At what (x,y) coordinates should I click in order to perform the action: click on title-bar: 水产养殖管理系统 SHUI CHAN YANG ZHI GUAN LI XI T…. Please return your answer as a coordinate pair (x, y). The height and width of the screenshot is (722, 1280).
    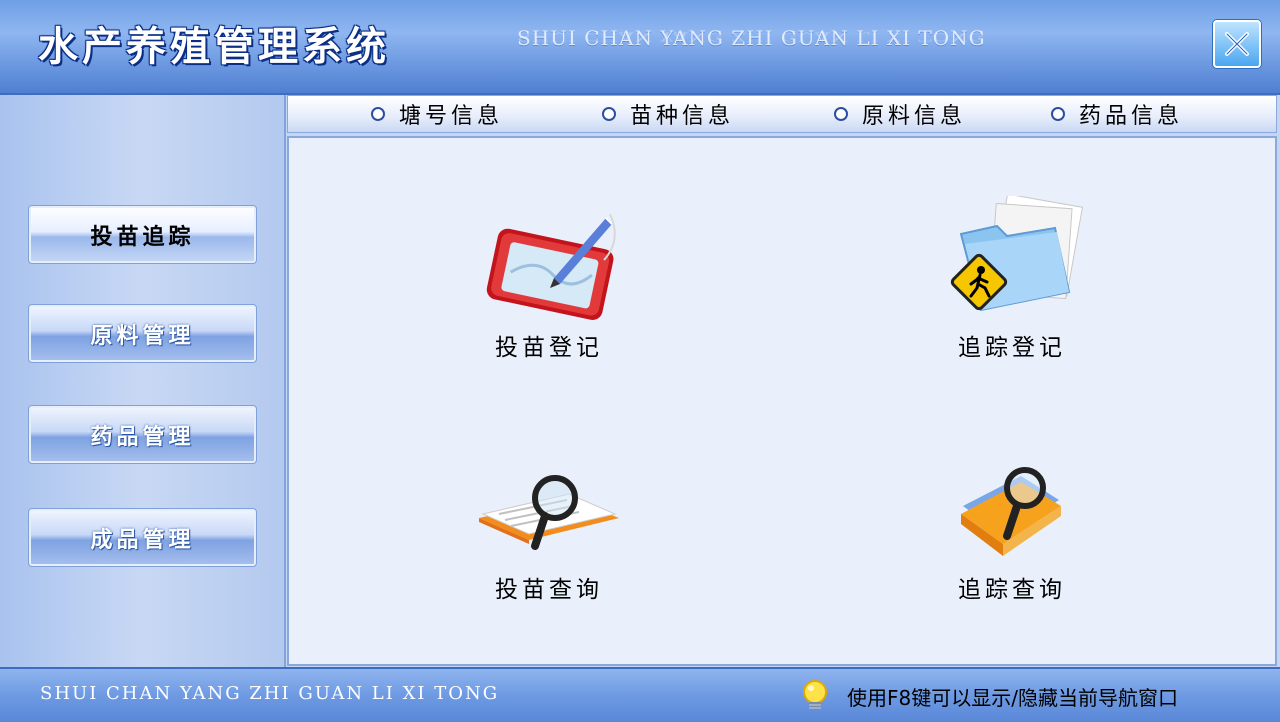
    Looking at the image, I should click on (640, 47).